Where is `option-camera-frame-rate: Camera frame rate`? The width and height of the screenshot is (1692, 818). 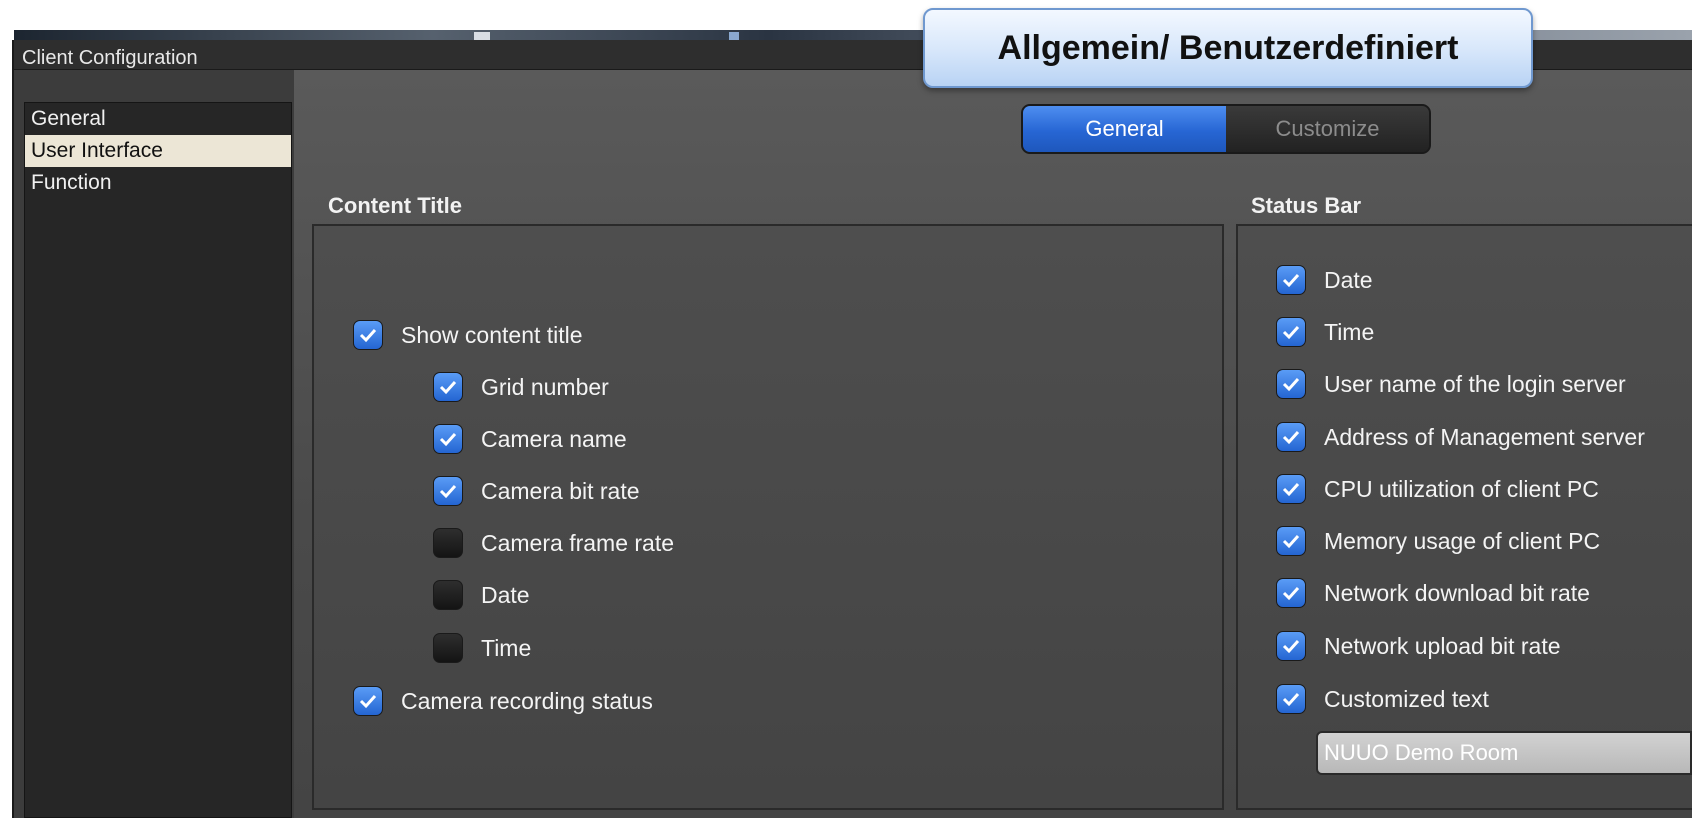
option-camera-frame-rate: Camera frame rate is located at coordinates (553, 543).